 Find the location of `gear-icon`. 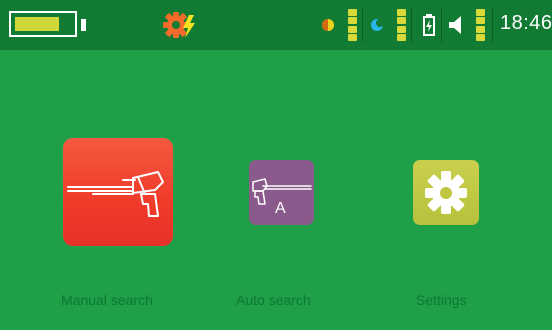

gear-icon is located at coordinates (446, 192).